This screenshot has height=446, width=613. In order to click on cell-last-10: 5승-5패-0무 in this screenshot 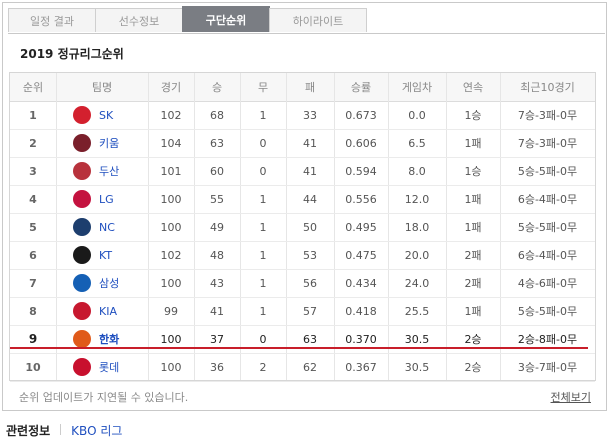, I will do `click(547, 311)`.